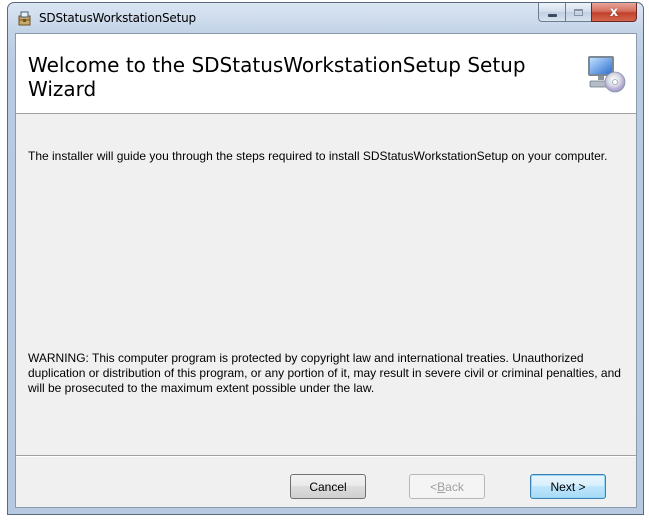  I want to click on installer-package-icon, so click(25, 18).